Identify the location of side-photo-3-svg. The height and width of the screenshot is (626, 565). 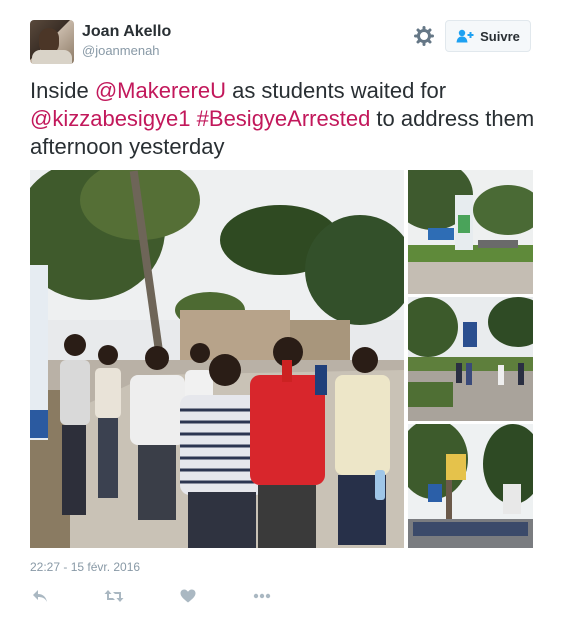
(470, 486).